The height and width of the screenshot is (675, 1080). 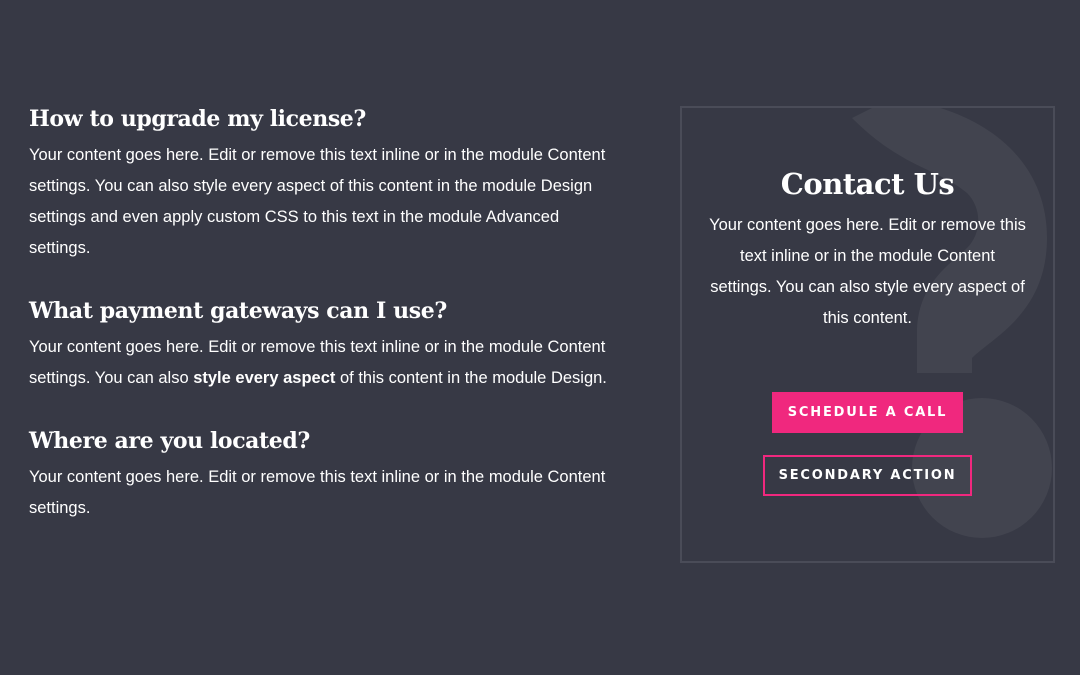 I want to click on faq-answer-bold: style every aspect, so click(x=264, y=378).